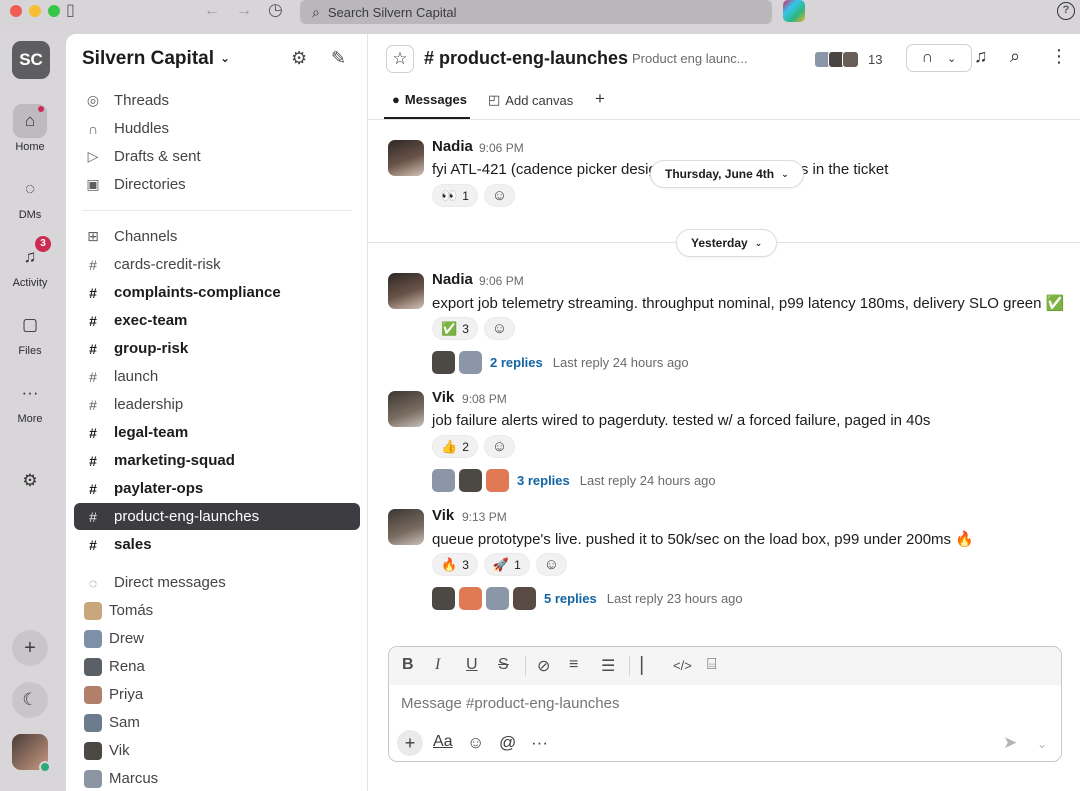  I want to click on thread-replies-link: 3 replies, so click(543, 480).